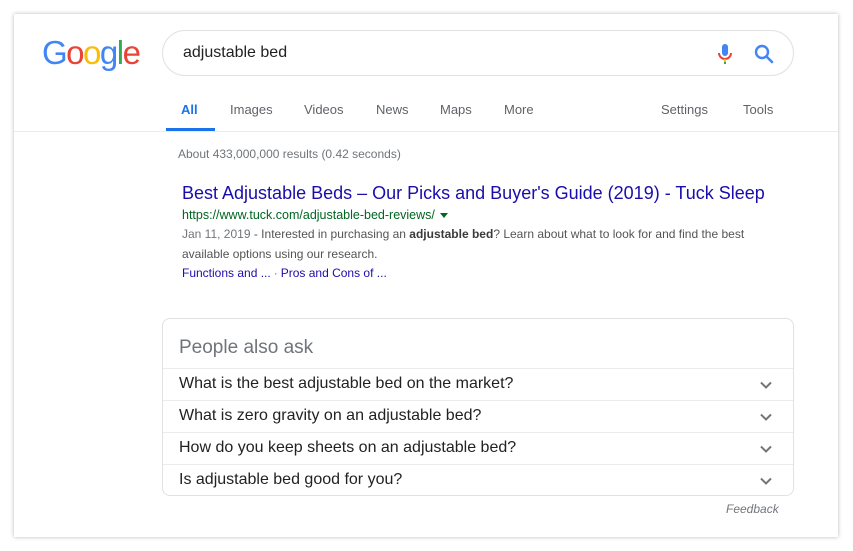 The height and width of the screenshot is (551, 853). Describe the element at coordinates (456, 109) in the screenshot. I see `tab-maps: Maps` at that location.